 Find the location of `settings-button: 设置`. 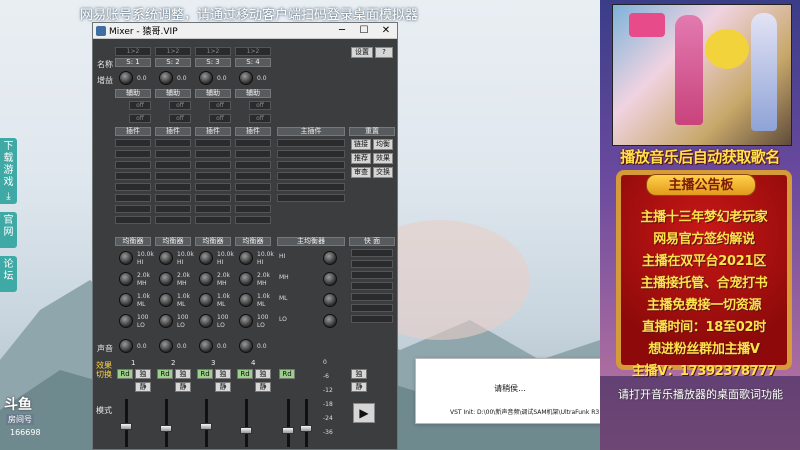

settings-button: 设置 is located at coordinates (362, 52).